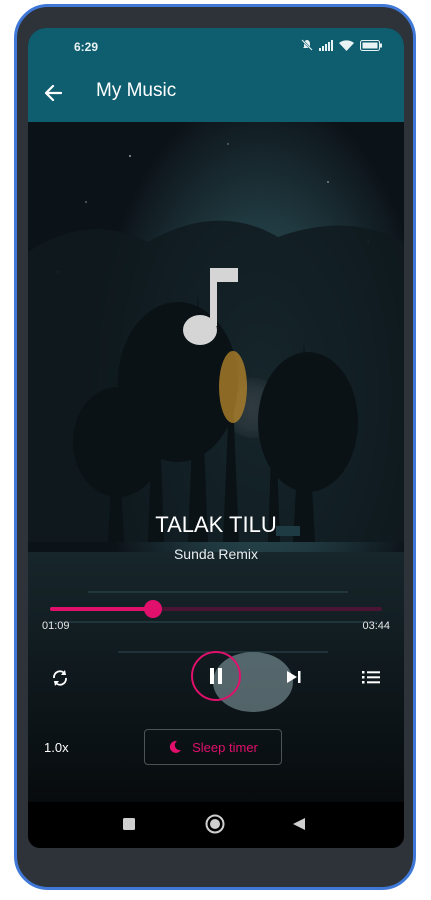 Image resolution: width=431 pixels, height=900 pixels. Describe the element at coordinates (216, 93) in the screenshot. I see `app-bar: My Music` at that location.